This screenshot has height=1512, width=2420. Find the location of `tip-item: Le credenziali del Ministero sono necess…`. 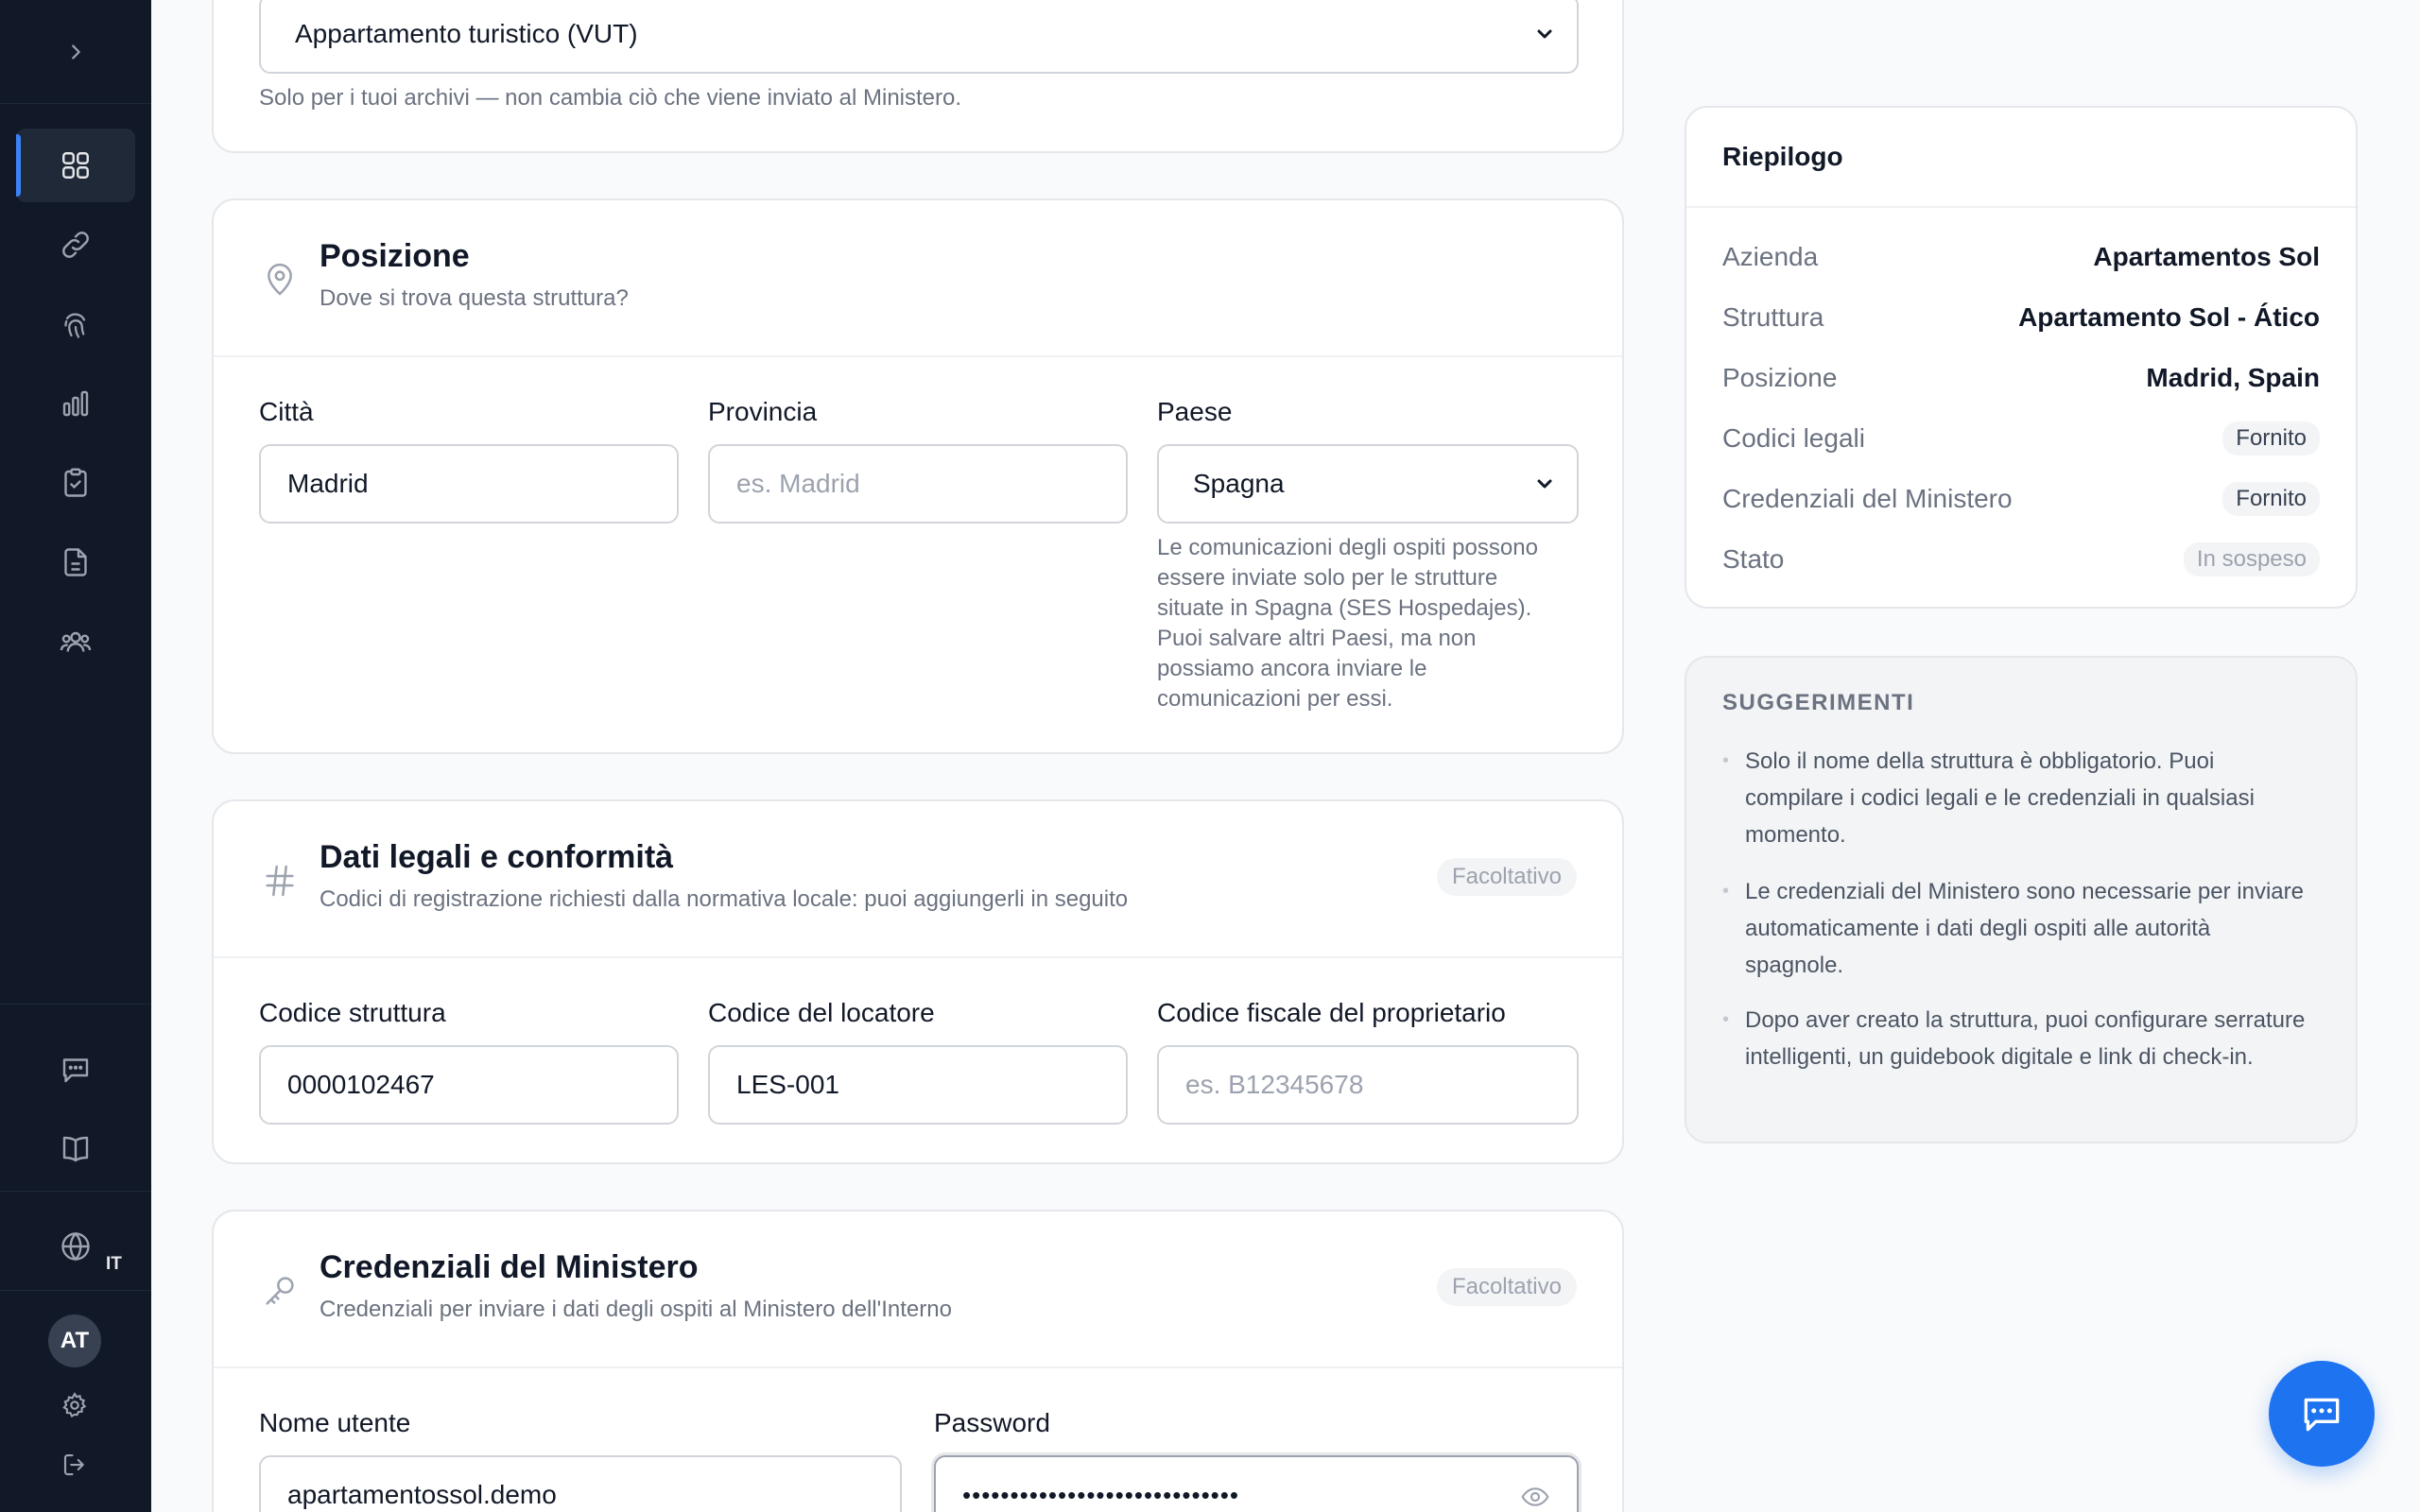

tip-item: Le credenziali del Ministero sono necess… is located at coordinates (2015, 928).